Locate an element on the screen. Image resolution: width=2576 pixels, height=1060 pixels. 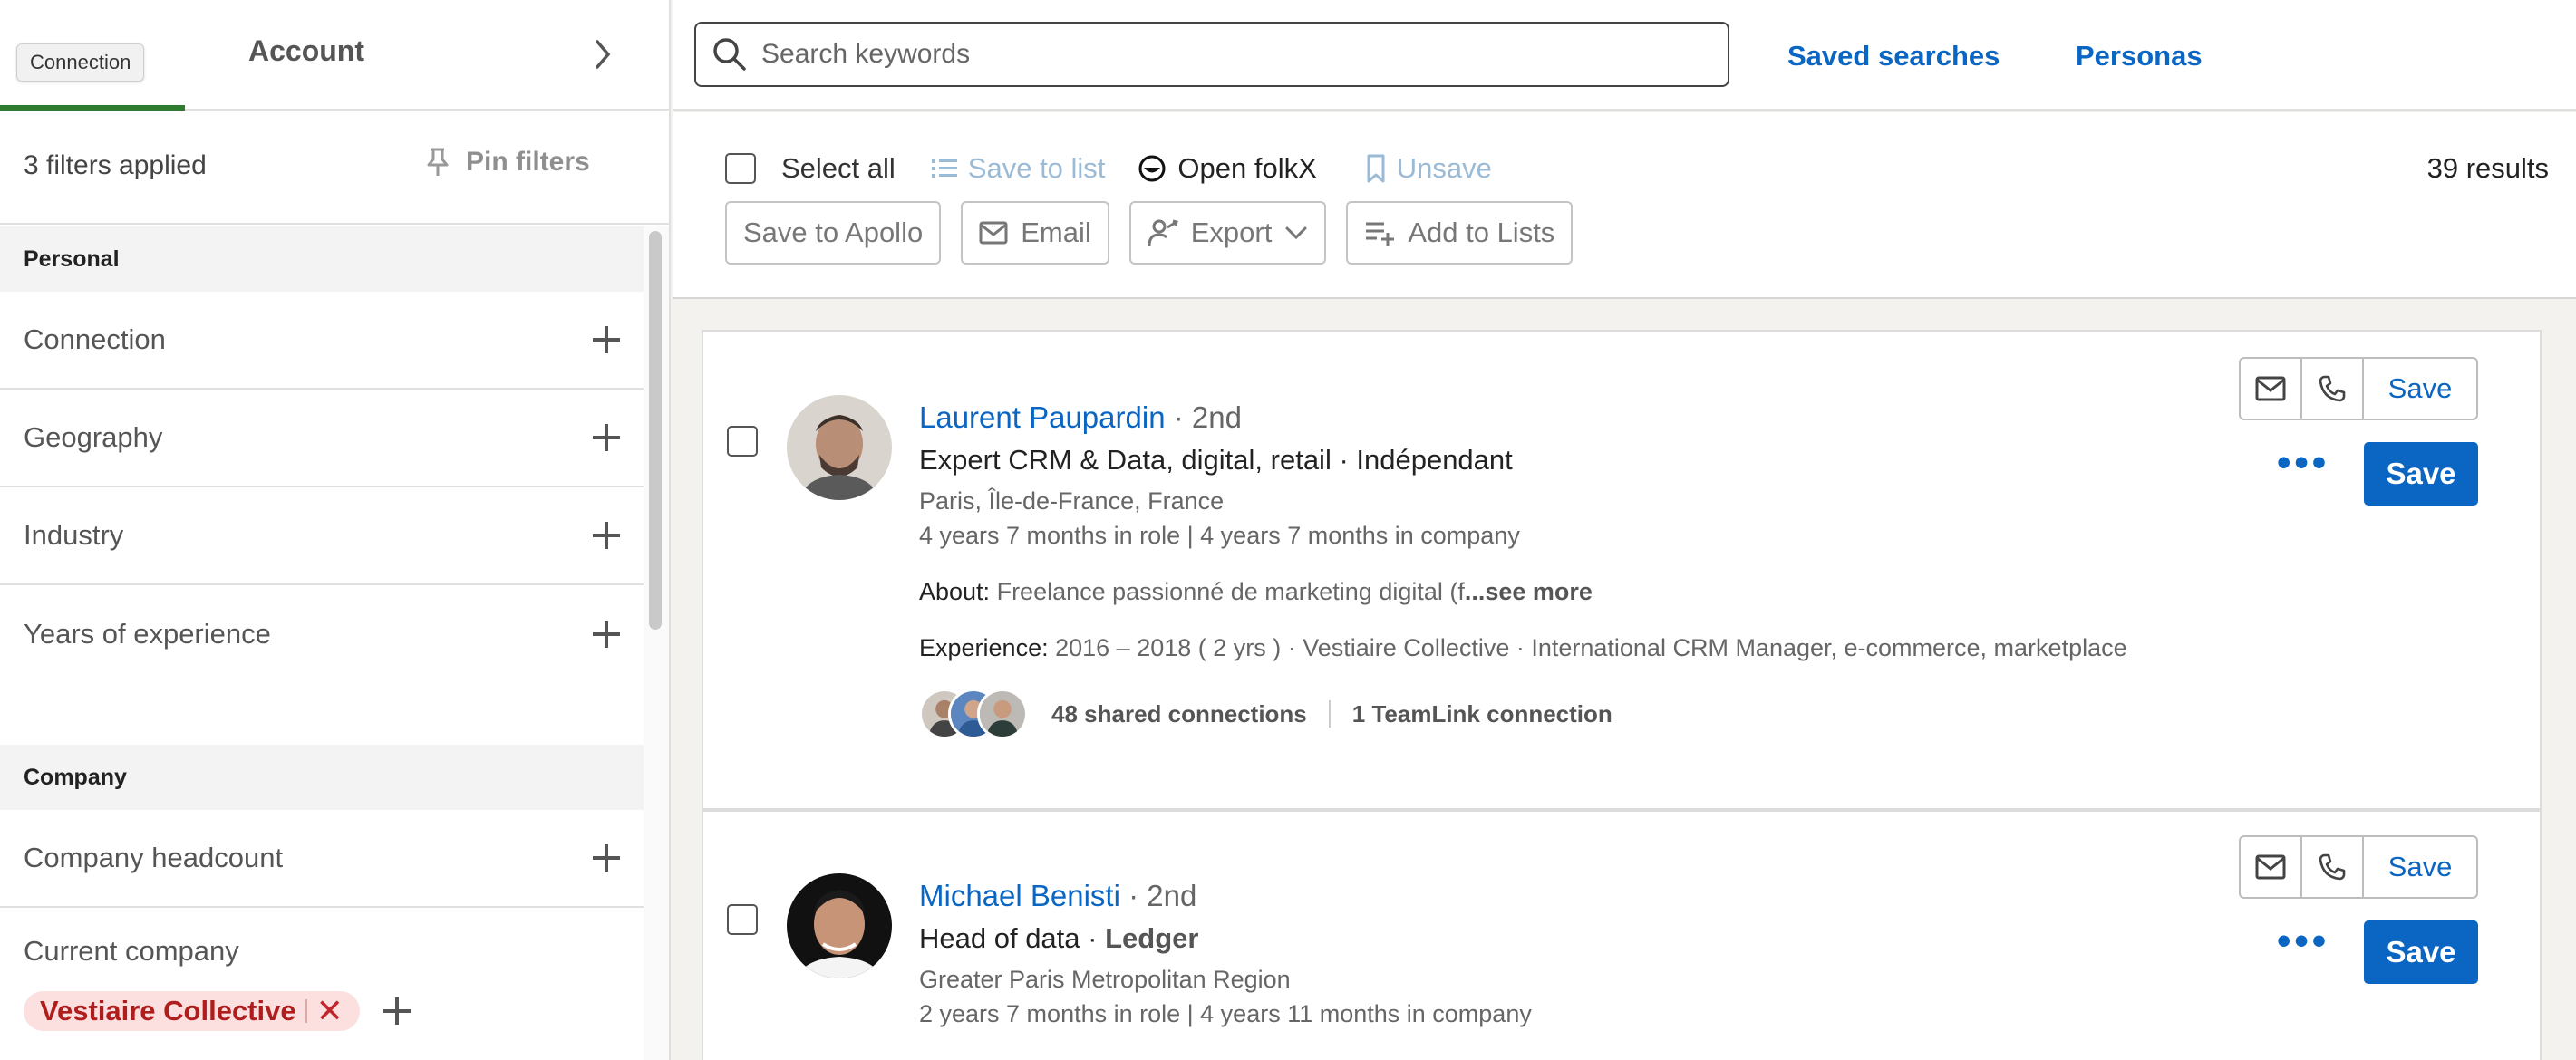
remove-icon: ✕ is located at coordinates (330, 1011).